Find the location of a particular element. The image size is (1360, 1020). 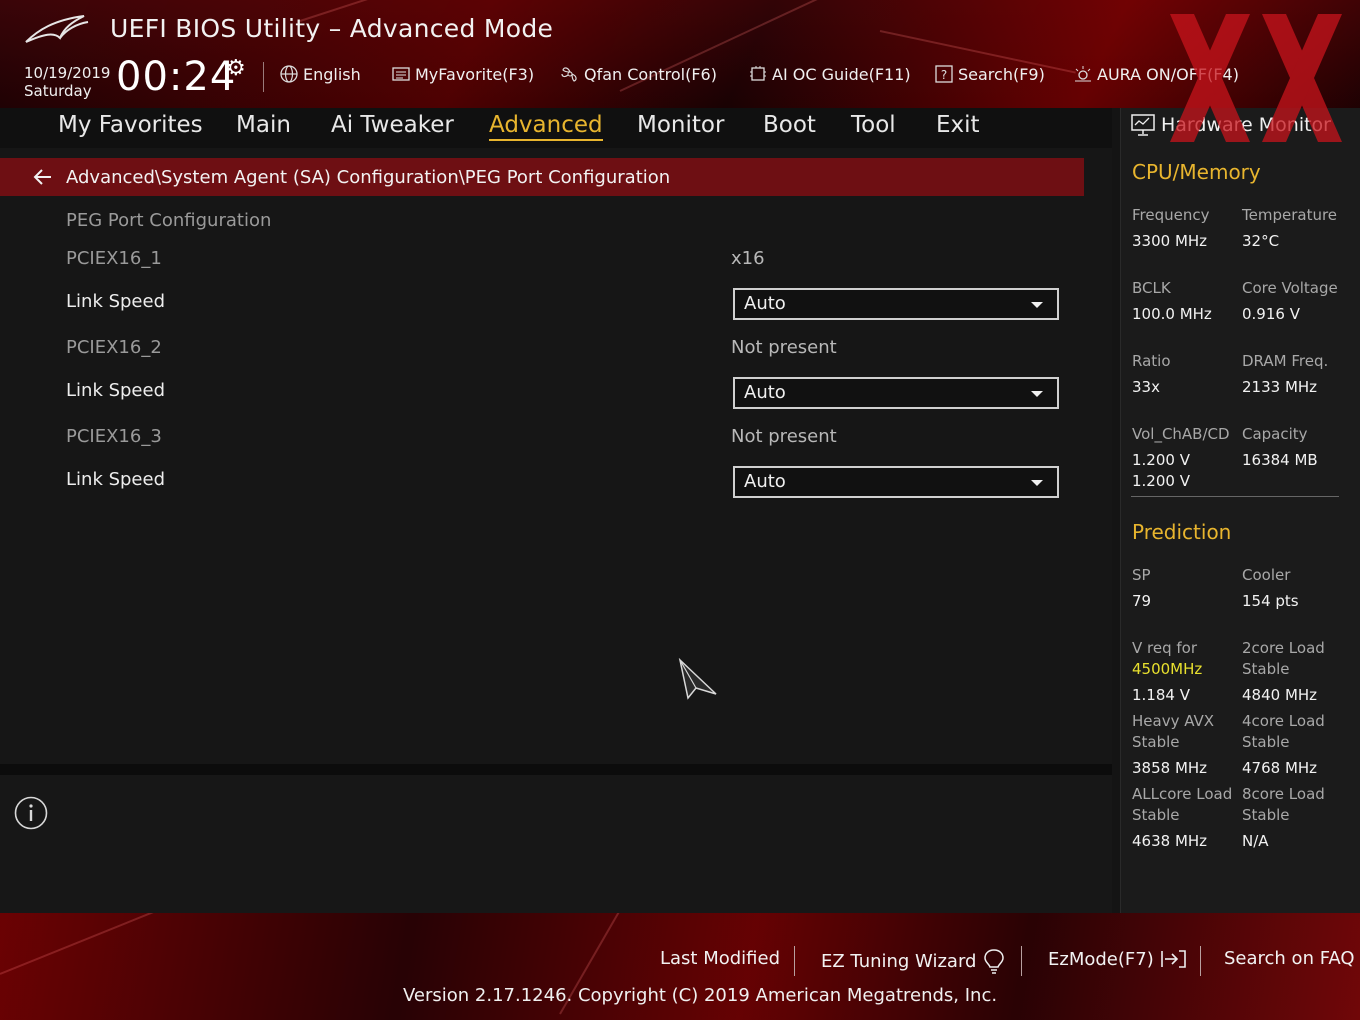

search-label: Search(F9) is located at coordinates (1001, 74).